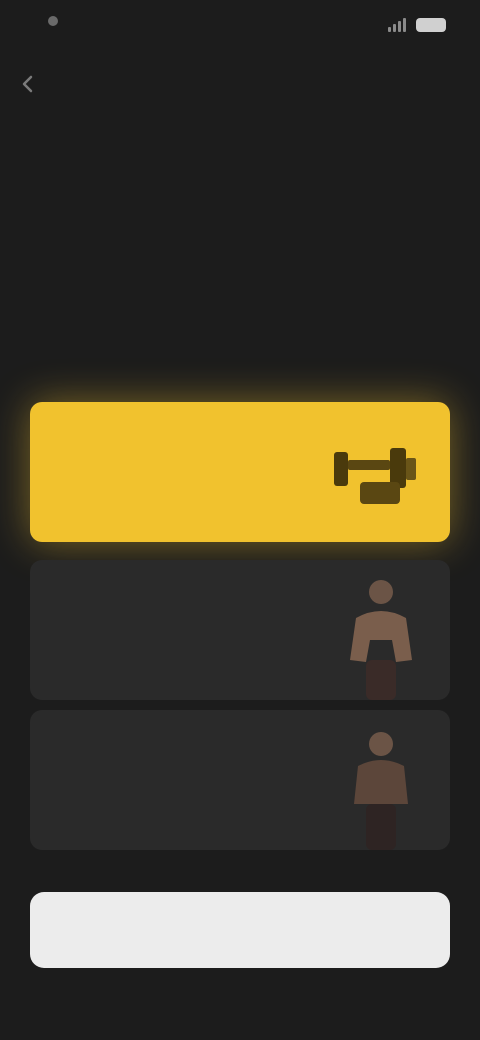 This screenshot has width=480, height=1040. I want to click on battery-icon, so click(431, 25).